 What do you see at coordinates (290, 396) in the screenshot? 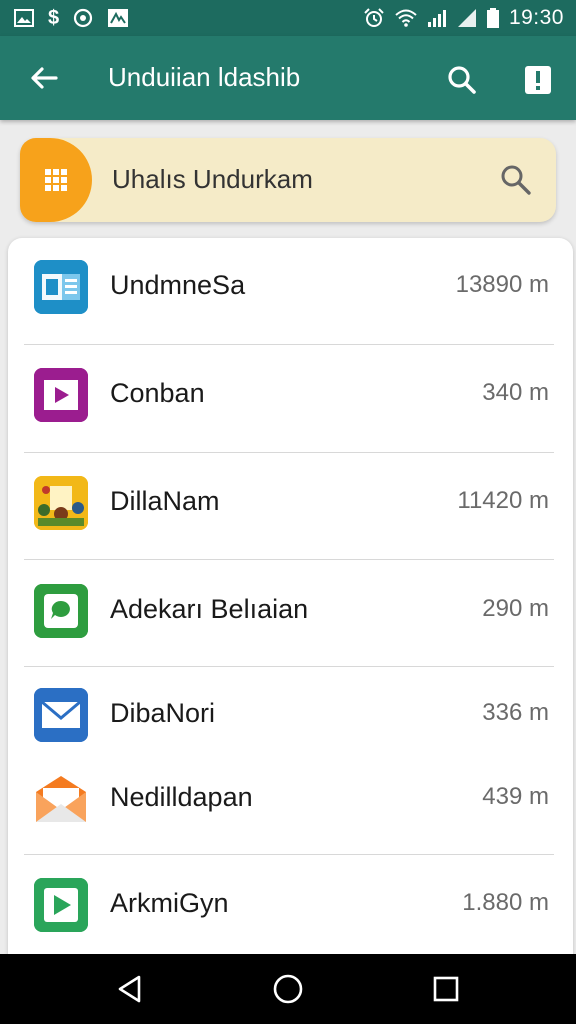
I see `list-item: Conban 340 m` at bounding box center [290, 396].